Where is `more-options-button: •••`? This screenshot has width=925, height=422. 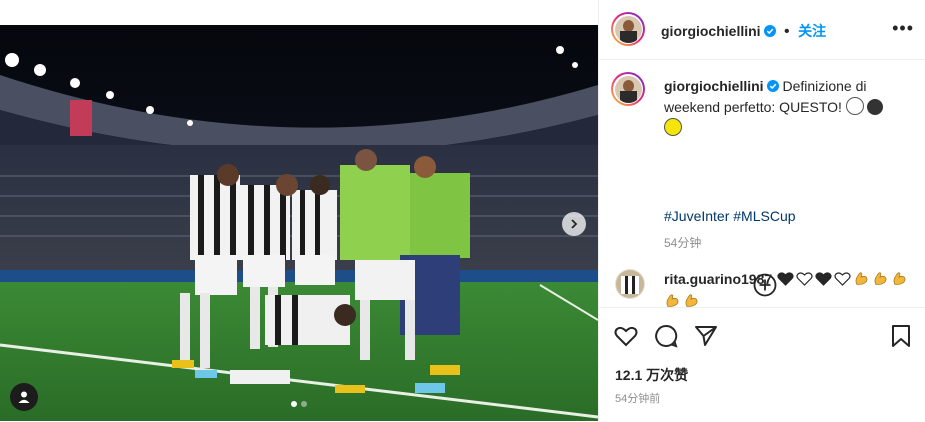
more-options-button: ••• is located at coordinates (903, 28).